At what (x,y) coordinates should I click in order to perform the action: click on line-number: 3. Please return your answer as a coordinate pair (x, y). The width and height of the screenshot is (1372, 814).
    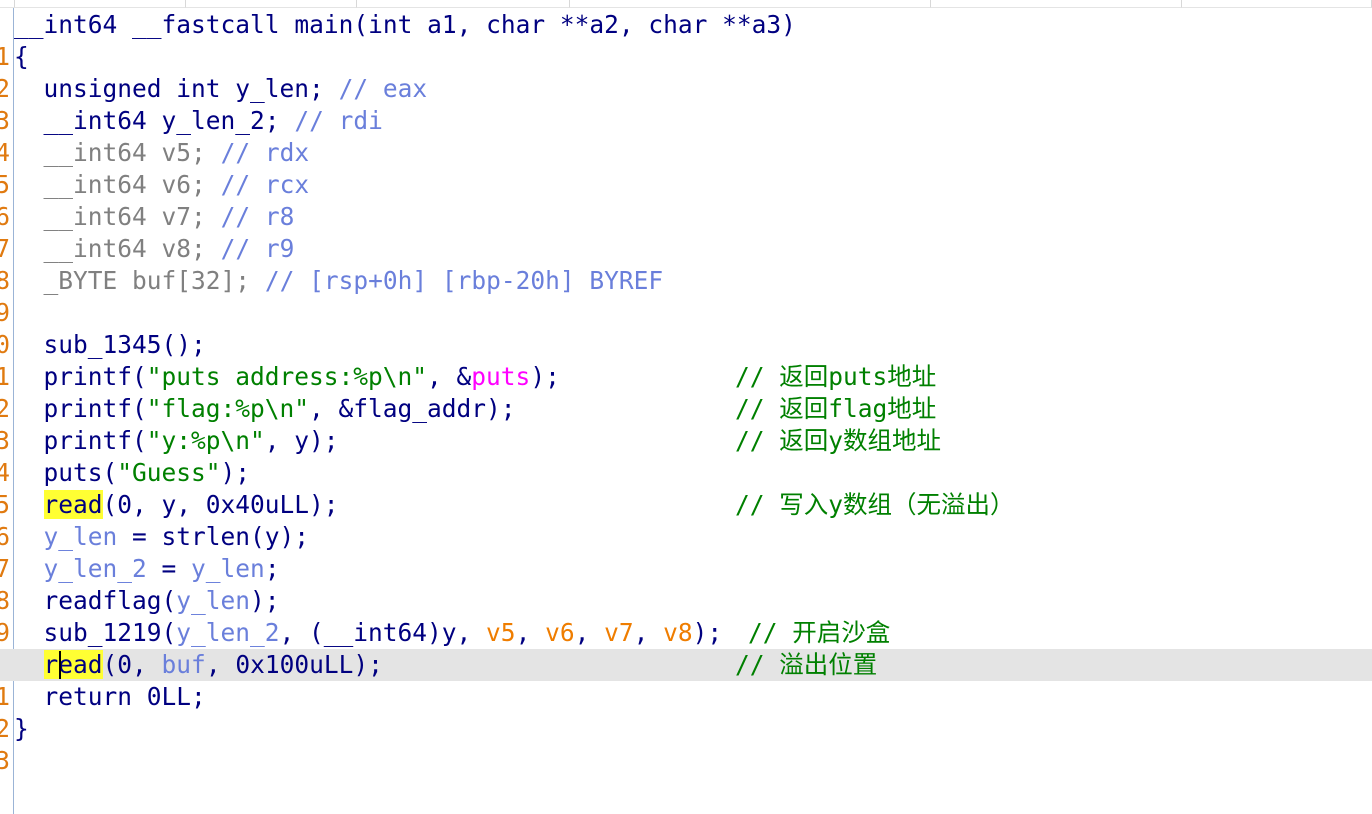
    Looking at the image, I should click on (5, 760).